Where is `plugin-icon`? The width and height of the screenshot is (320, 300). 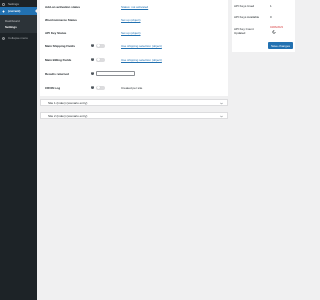 plugin-icon is located at coordinates (3, 11).